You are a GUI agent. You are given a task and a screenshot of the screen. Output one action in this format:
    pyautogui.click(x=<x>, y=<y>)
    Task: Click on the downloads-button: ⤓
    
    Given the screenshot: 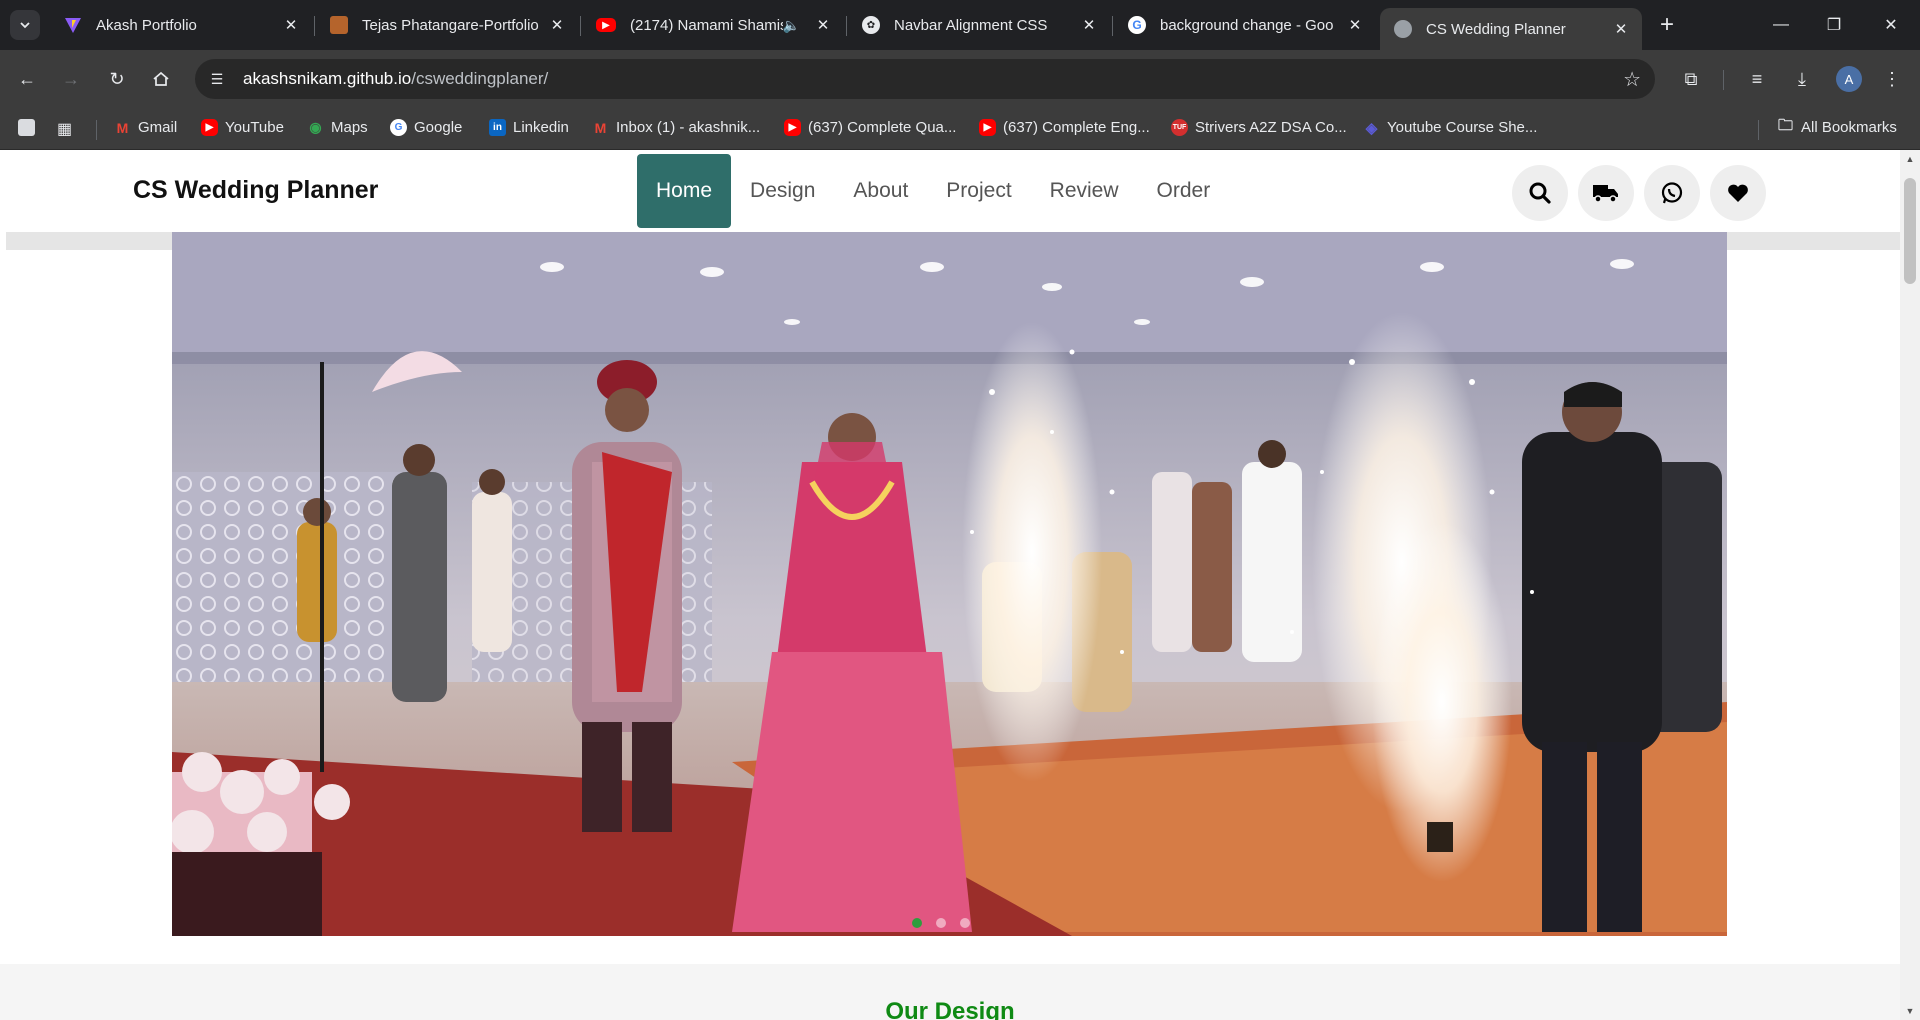 What is the action you would take?
    pyautogui.click(x=1802, y=79)
    